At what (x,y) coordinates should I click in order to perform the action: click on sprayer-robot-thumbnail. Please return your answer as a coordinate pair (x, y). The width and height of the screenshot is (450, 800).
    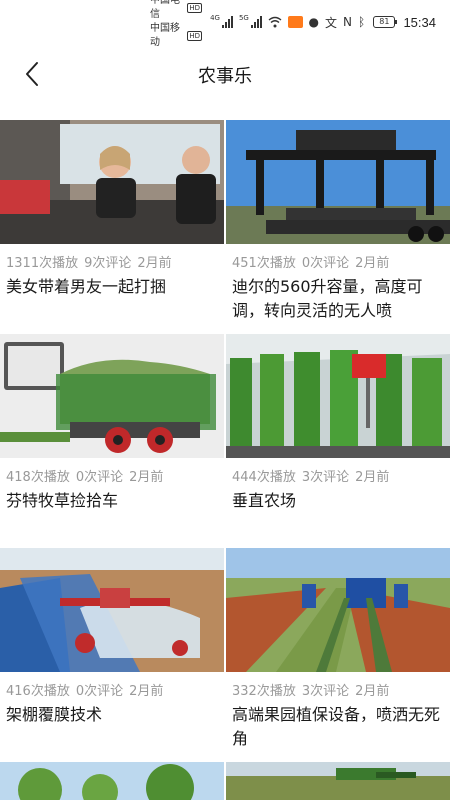
    Looking at the image, I should click on (338, 182).